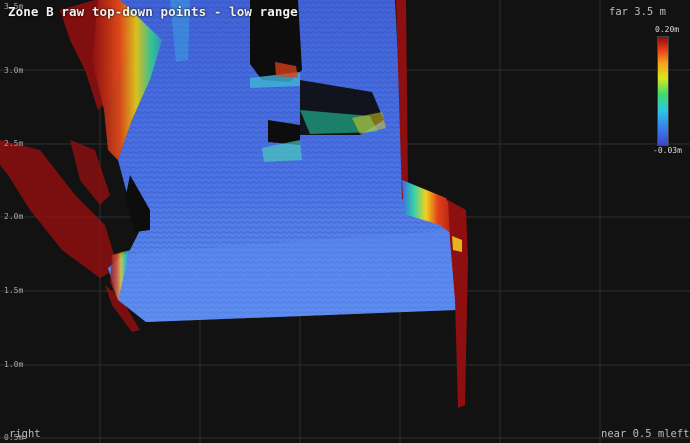 Image resolution: width=690 pixels, height=443 pixels. I want to click on height-colorbar, so click(663, 91).